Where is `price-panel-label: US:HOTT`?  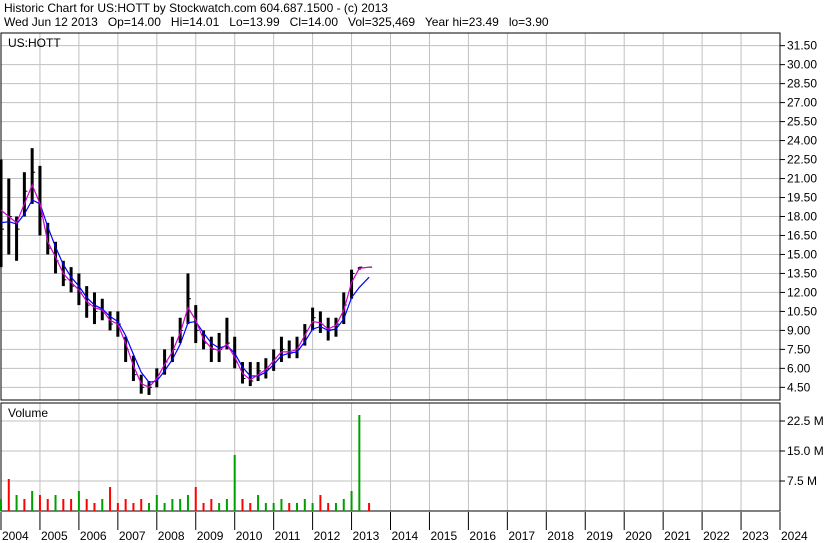
price-panel-label: US:HOTT is located at coordinates (34, 43).